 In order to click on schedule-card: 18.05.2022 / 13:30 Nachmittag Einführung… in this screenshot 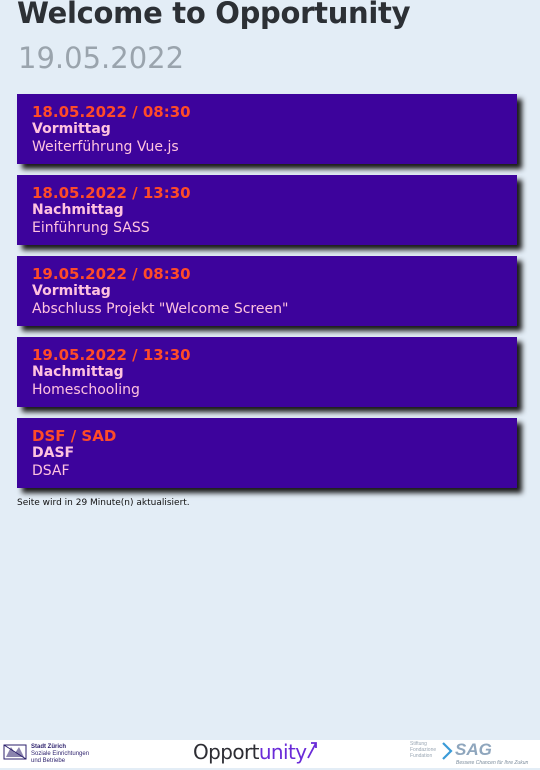, I will do `click(267, 210)`.